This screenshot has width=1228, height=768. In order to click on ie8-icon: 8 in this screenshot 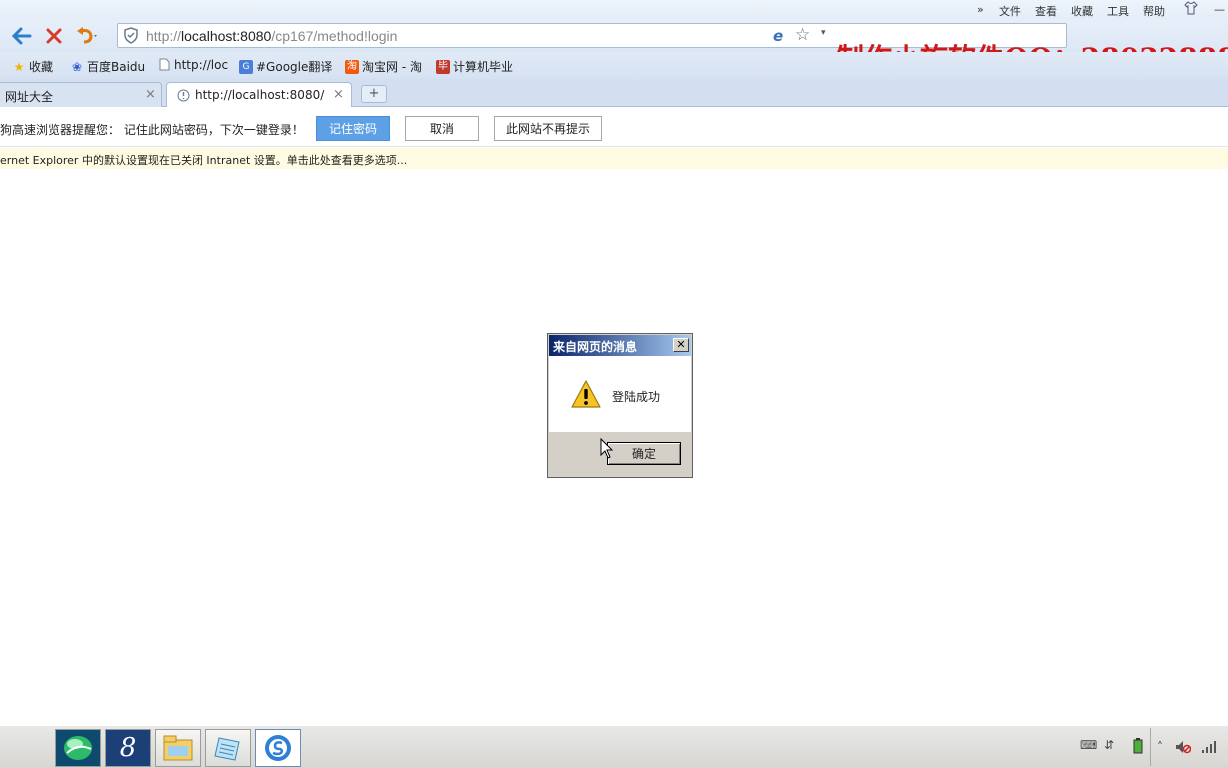, I will do `click(128, 748)`.